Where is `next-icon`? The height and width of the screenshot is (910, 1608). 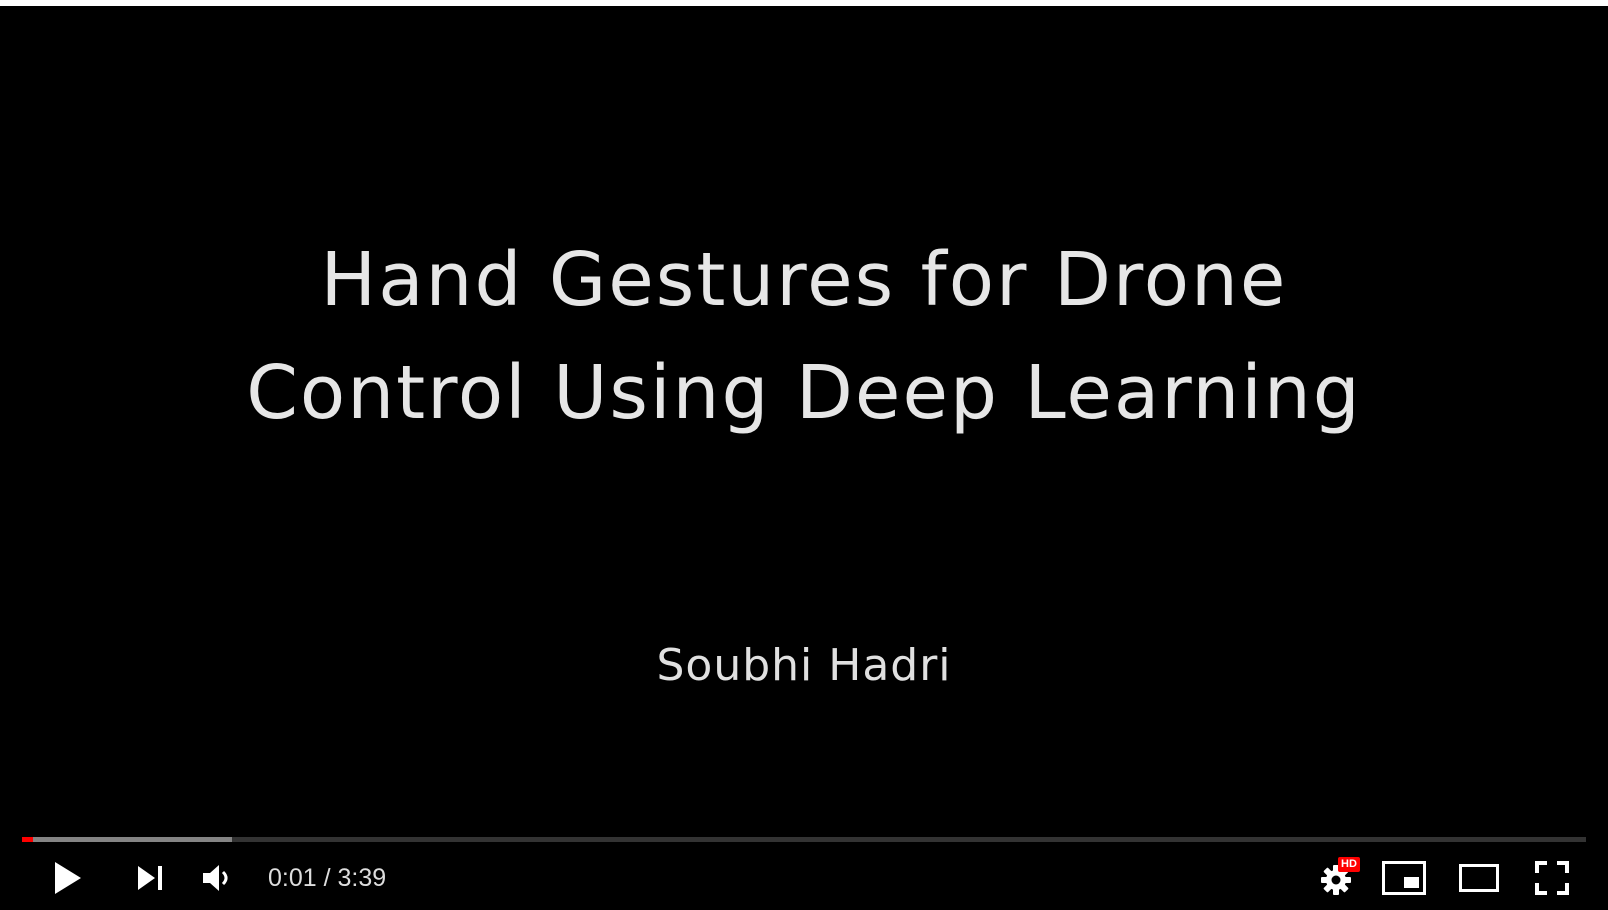
next-icon is located at coordinates (150, 878).